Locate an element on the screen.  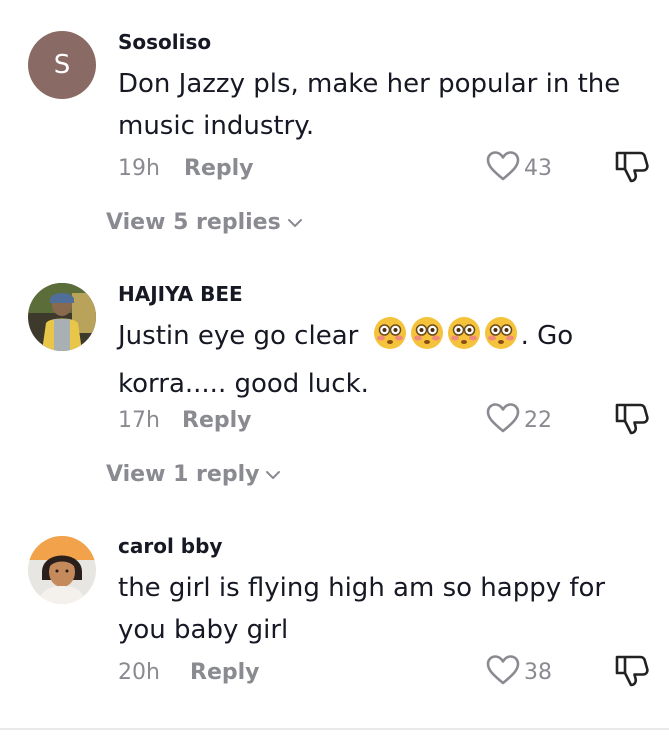
comment-timestamp: 20h is located at coordinates (139, 672).